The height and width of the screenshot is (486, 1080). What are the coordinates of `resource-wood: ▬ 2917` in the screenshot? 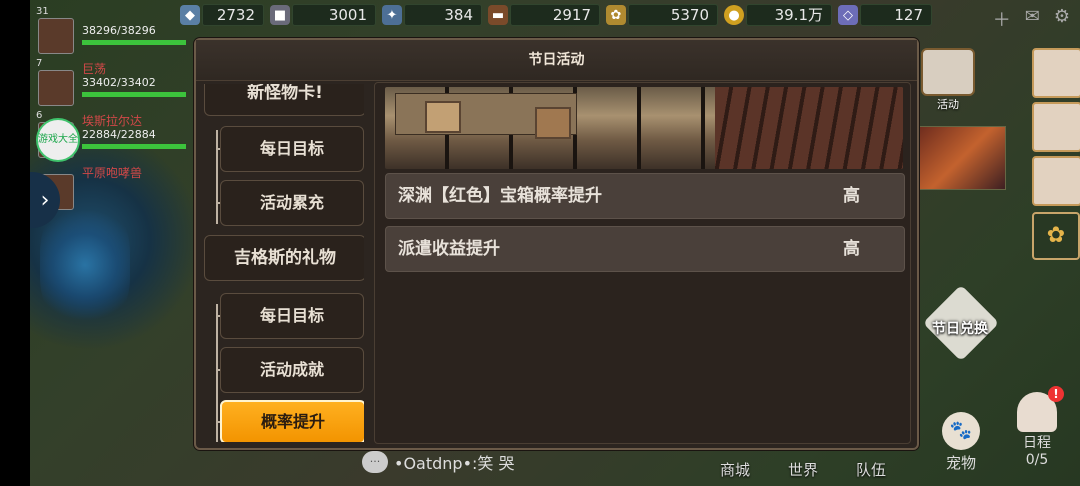 It's located at (544, 15).